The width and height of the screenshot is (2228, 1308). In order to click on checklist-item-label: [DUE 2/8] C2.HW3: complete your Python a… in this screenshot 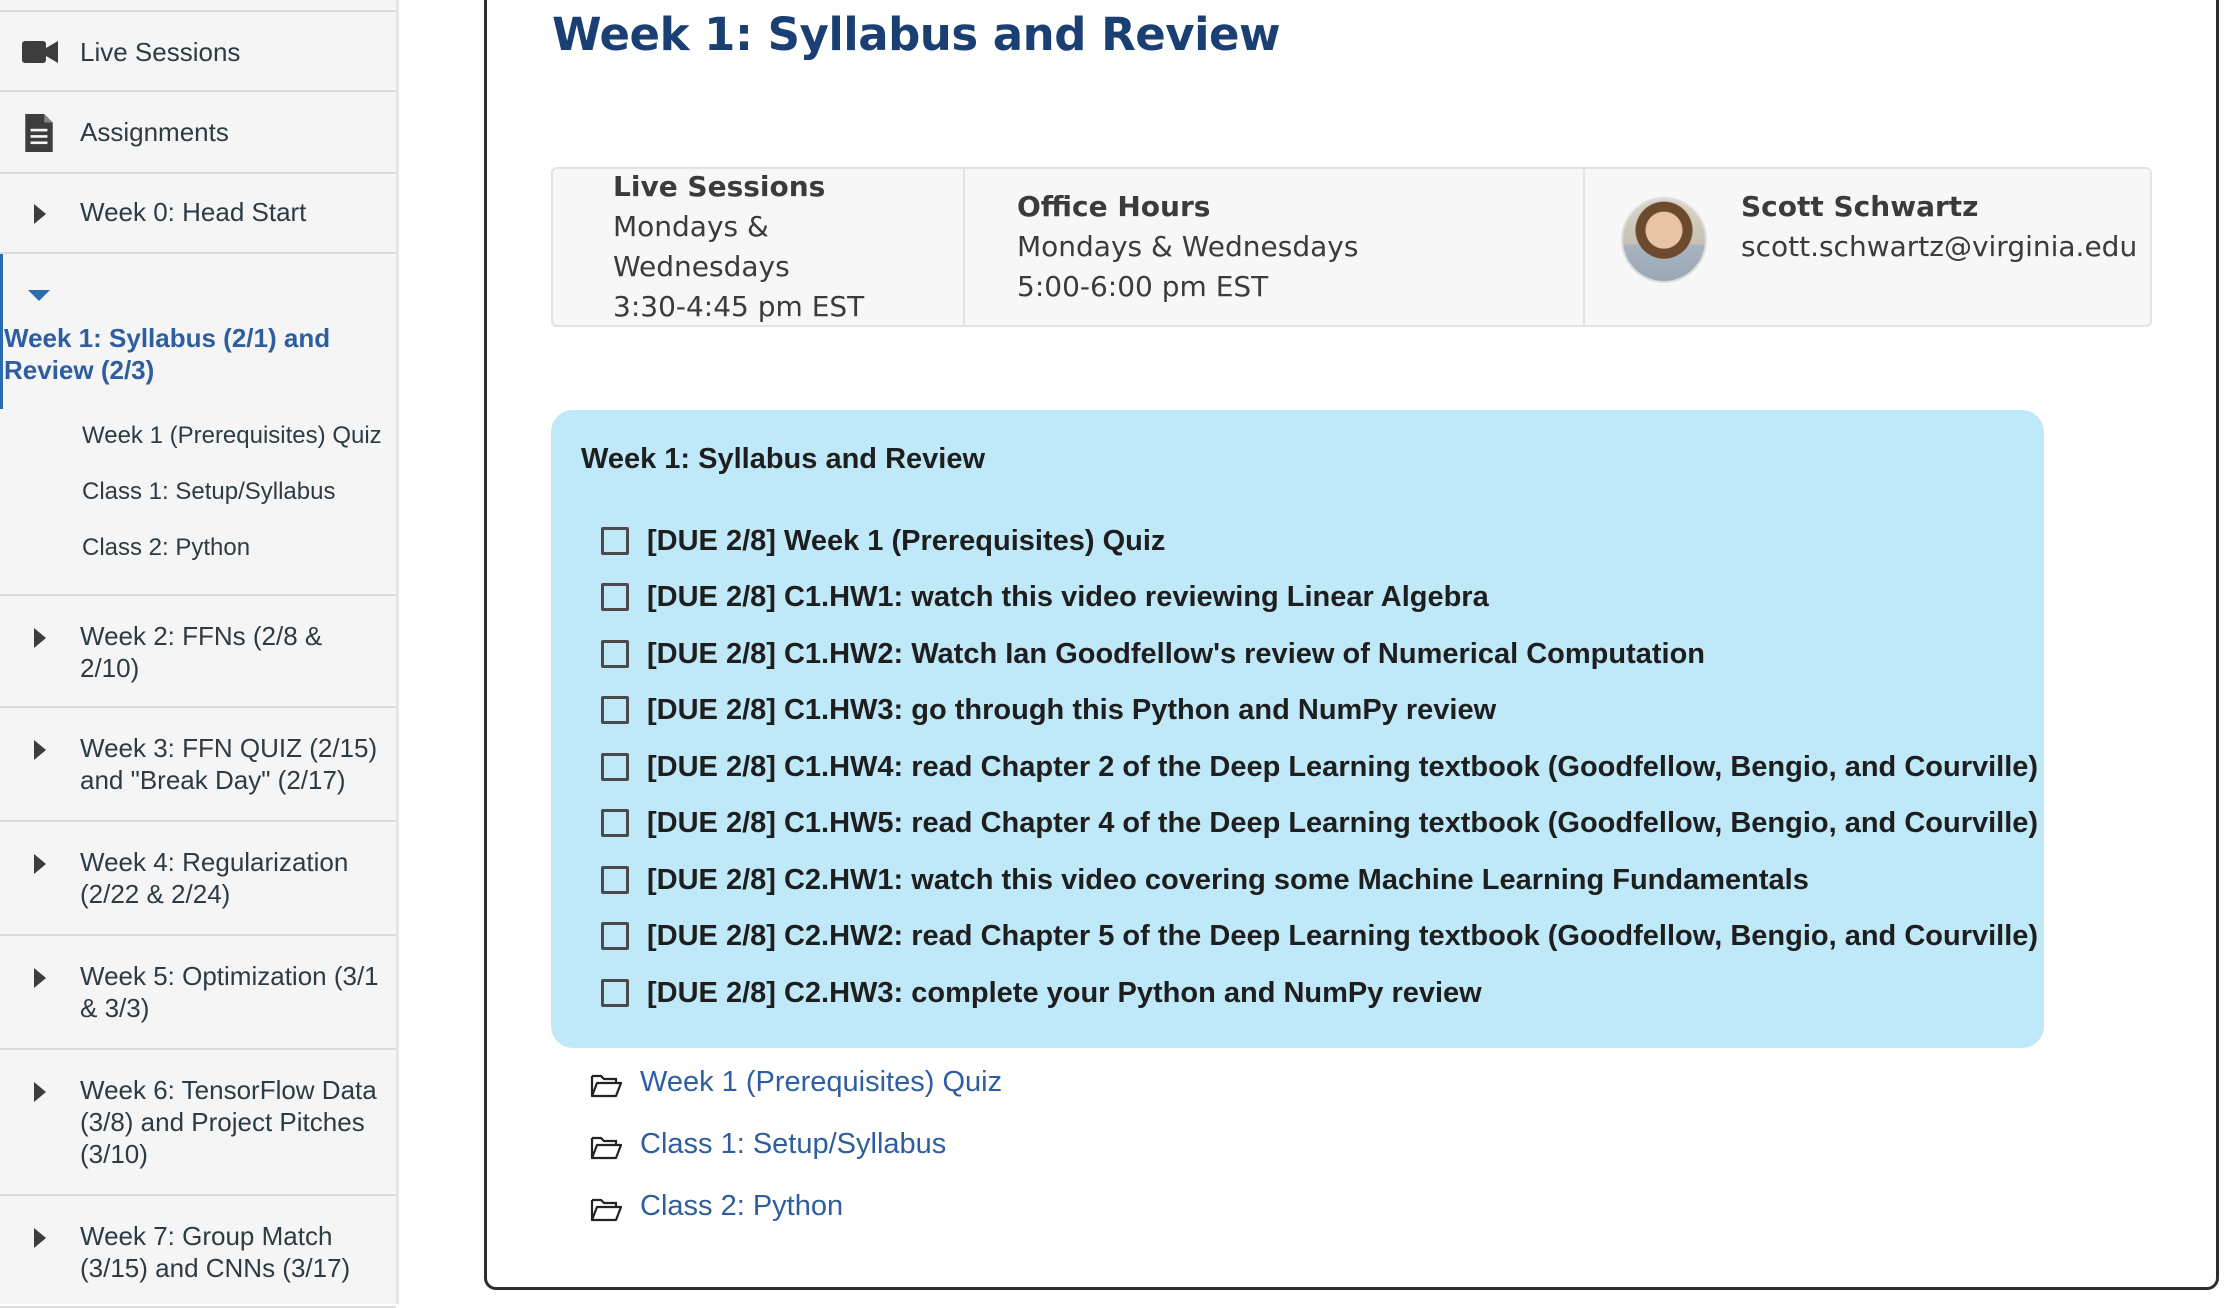, I will do `click(1064, 992)`.